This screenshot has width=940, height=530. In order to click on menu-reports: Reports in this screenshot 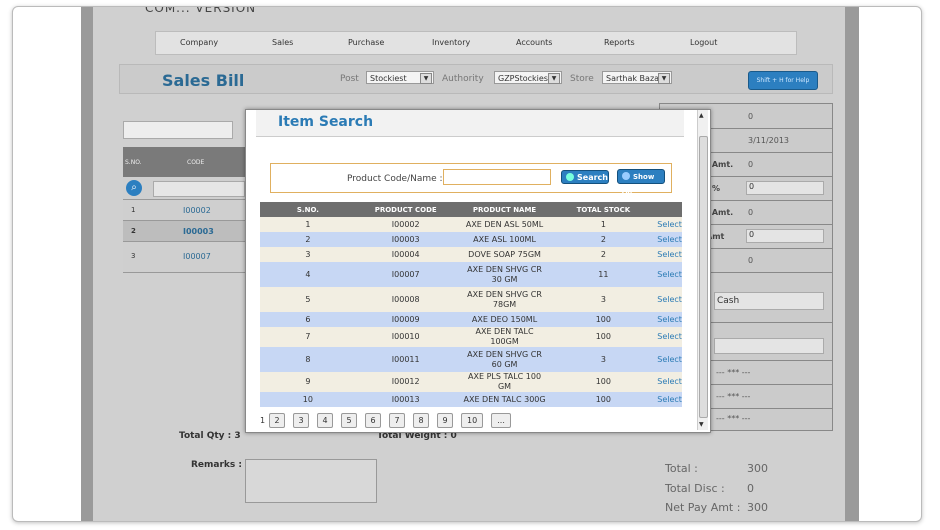, I will do `click(619, 42)`.